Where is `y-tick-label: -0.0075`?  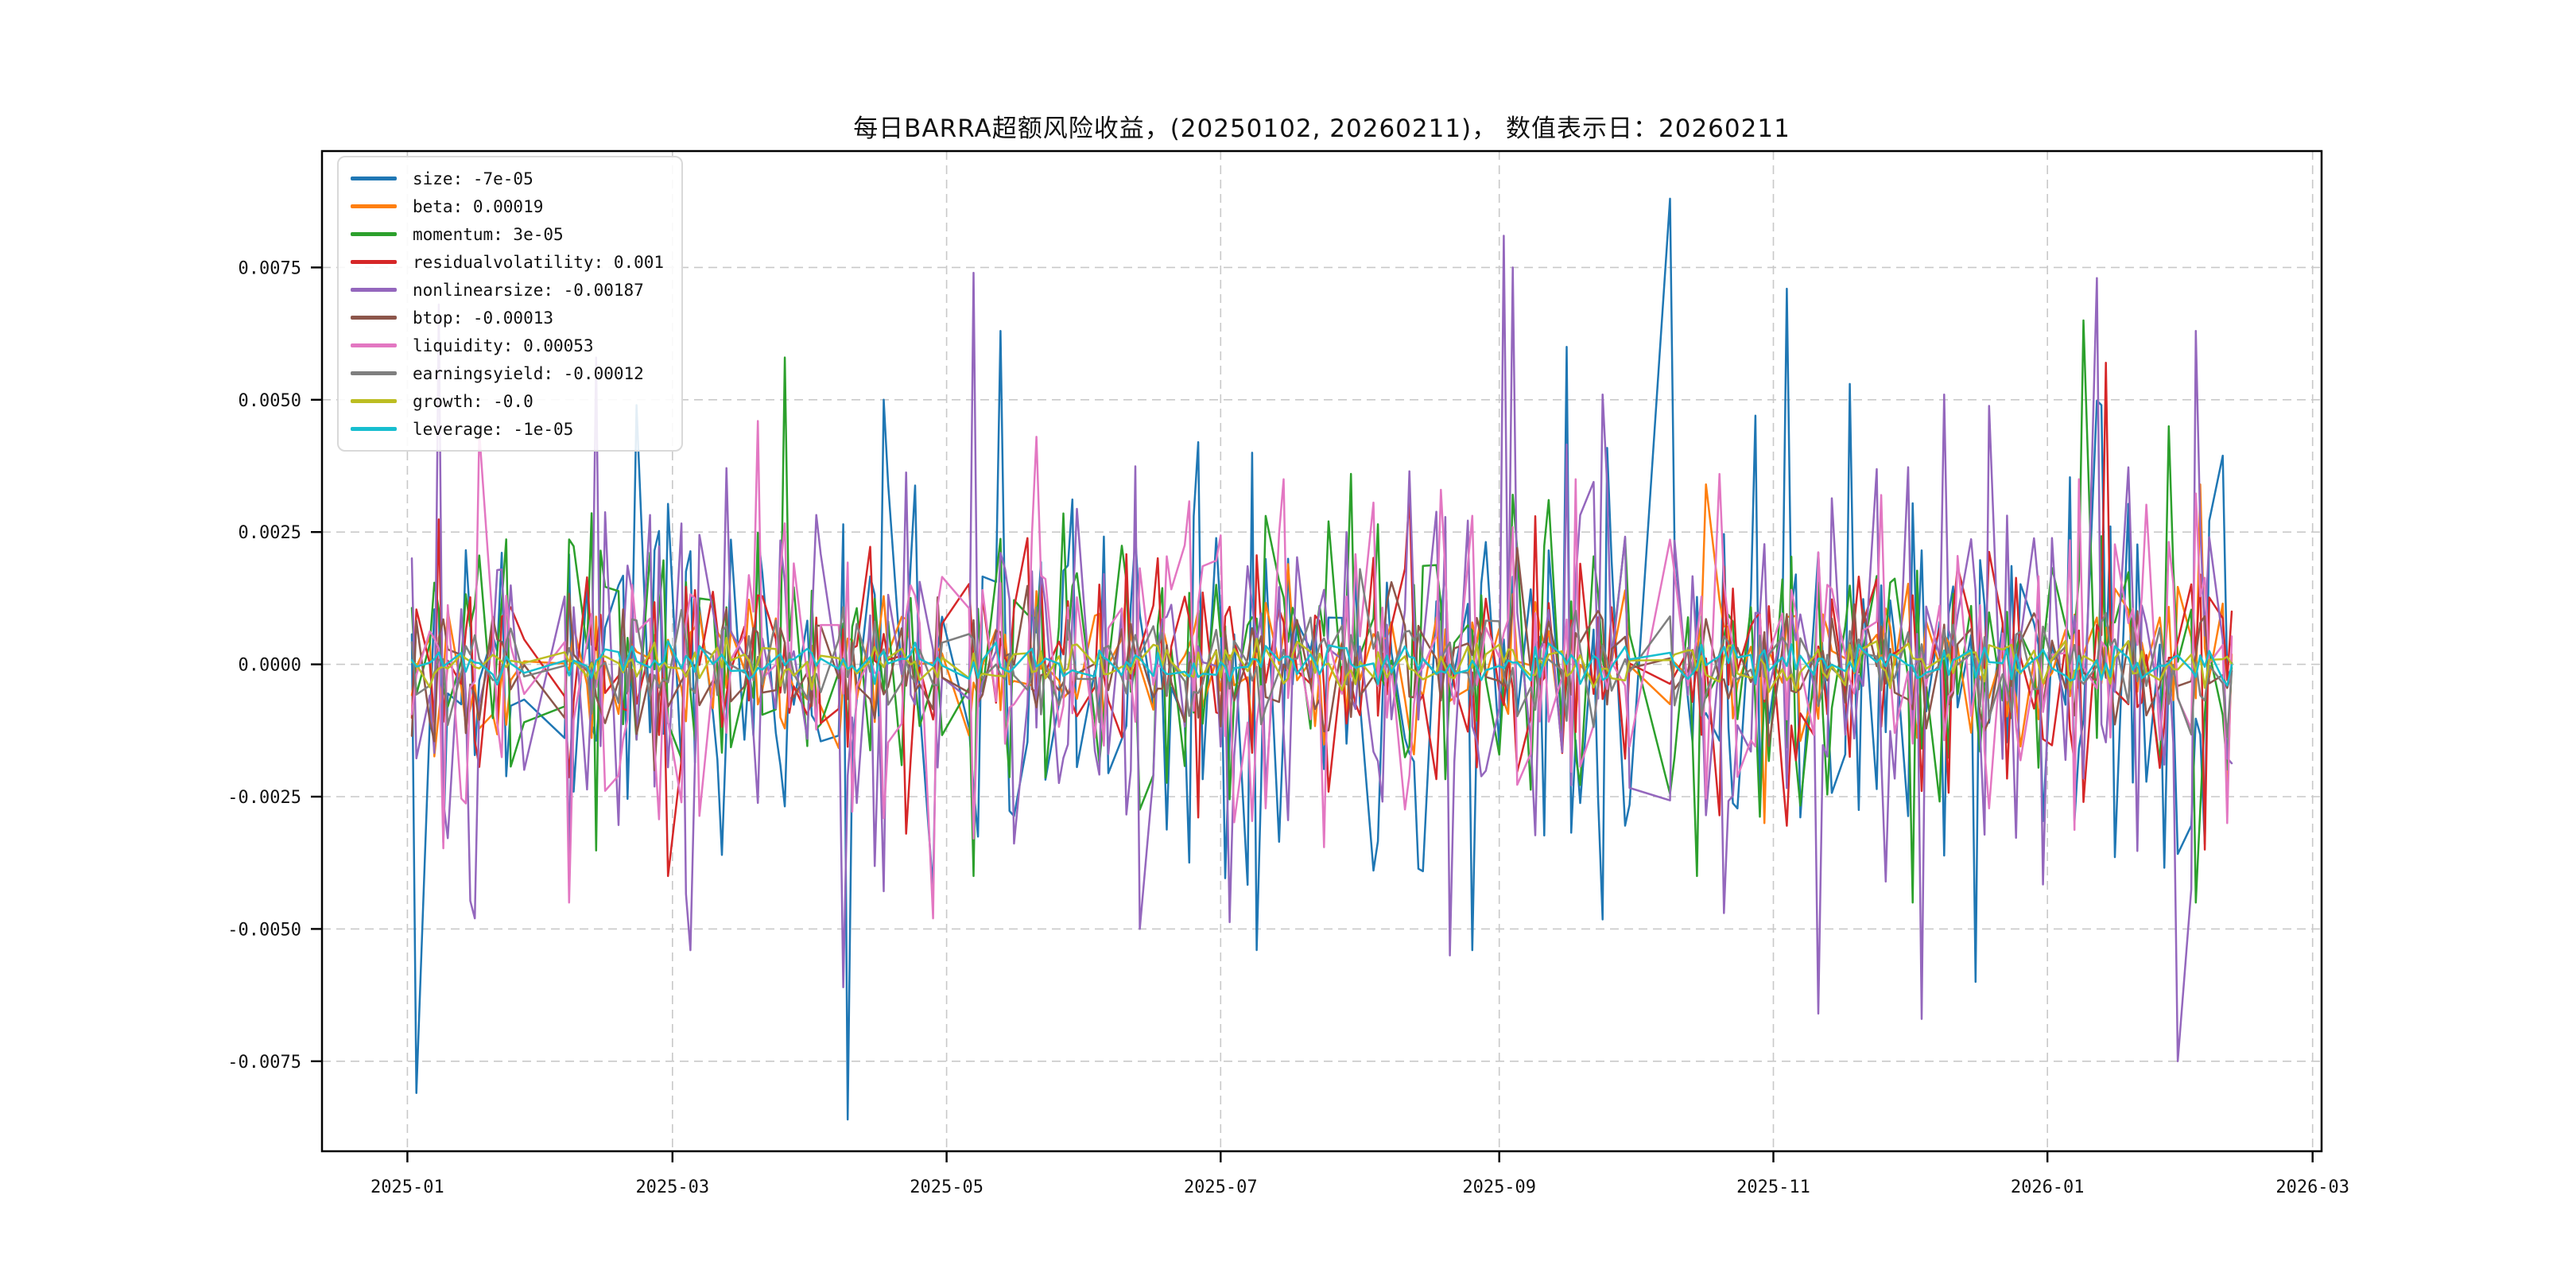
y-tick-label: -0.0075 is located at coordinates (264, 1063).